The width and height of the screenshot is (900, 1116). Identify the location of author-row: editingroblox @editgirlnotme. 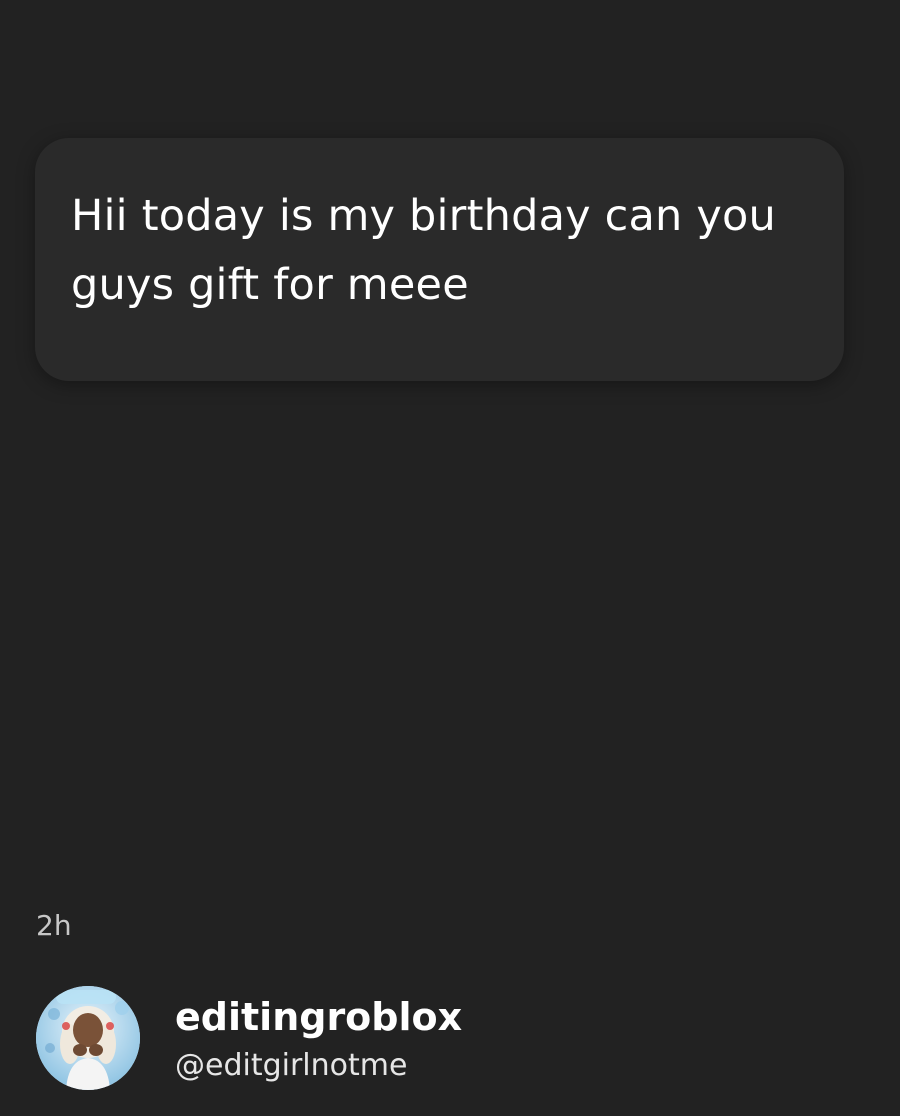
(356, 1038).